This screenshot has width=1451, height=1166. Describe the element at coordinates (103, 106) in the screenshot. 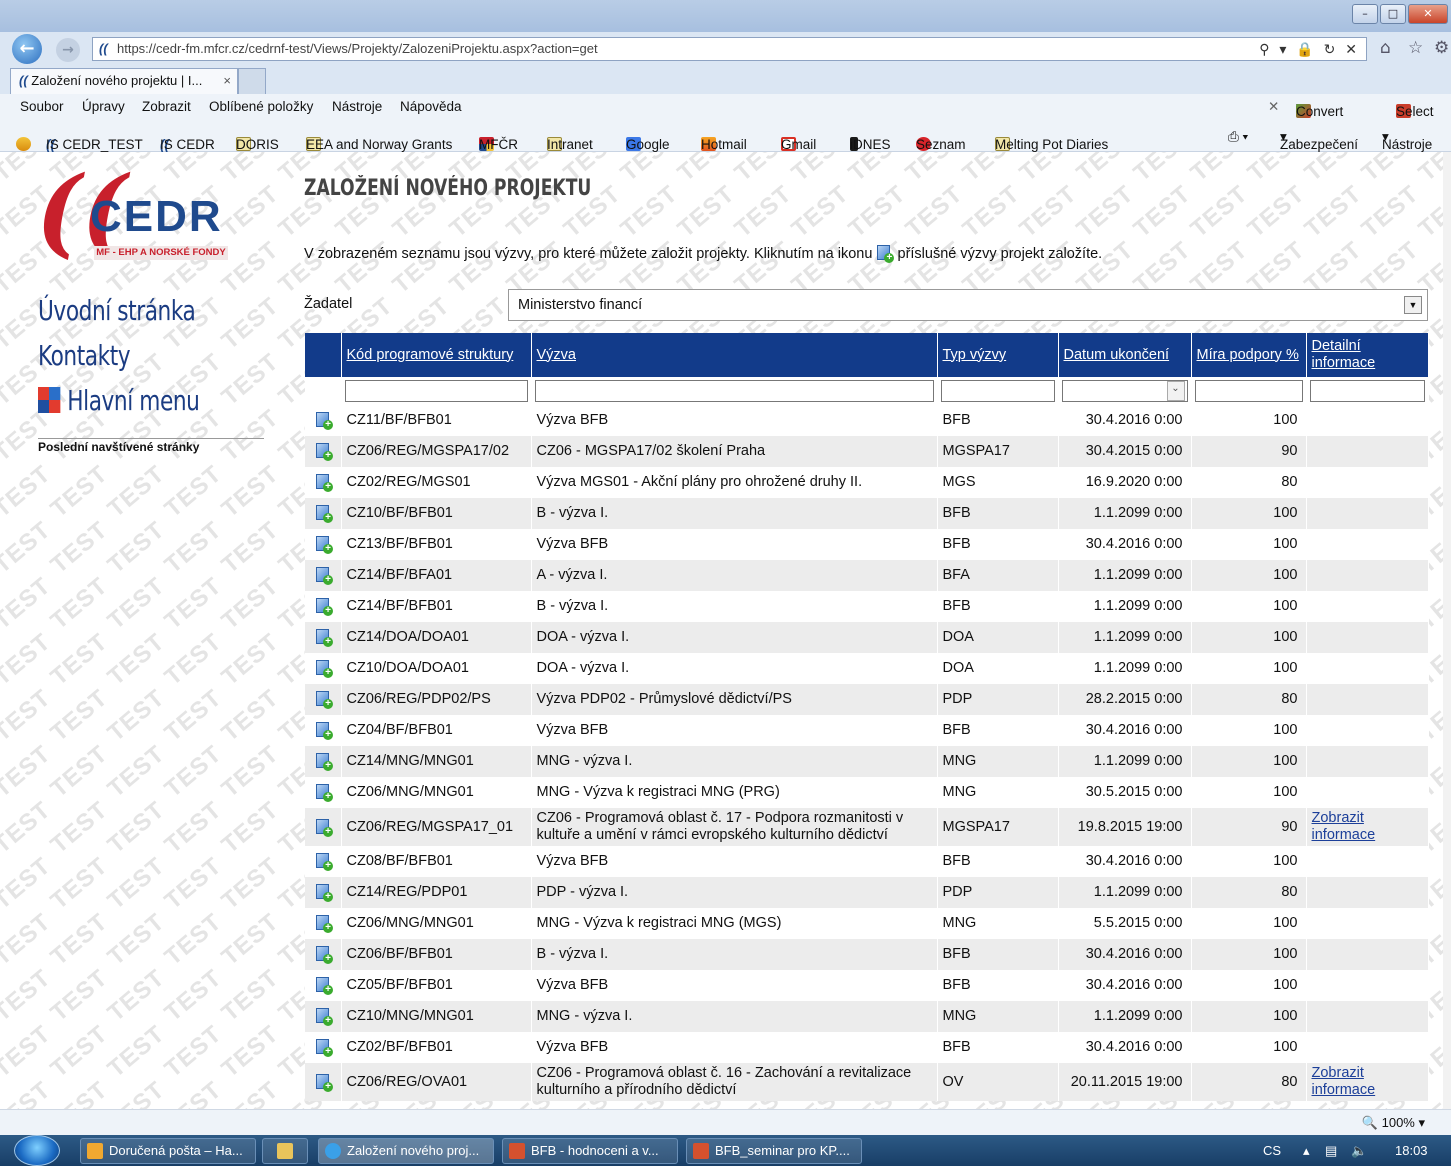

I see `menu-edit: Úpravy` at that location.